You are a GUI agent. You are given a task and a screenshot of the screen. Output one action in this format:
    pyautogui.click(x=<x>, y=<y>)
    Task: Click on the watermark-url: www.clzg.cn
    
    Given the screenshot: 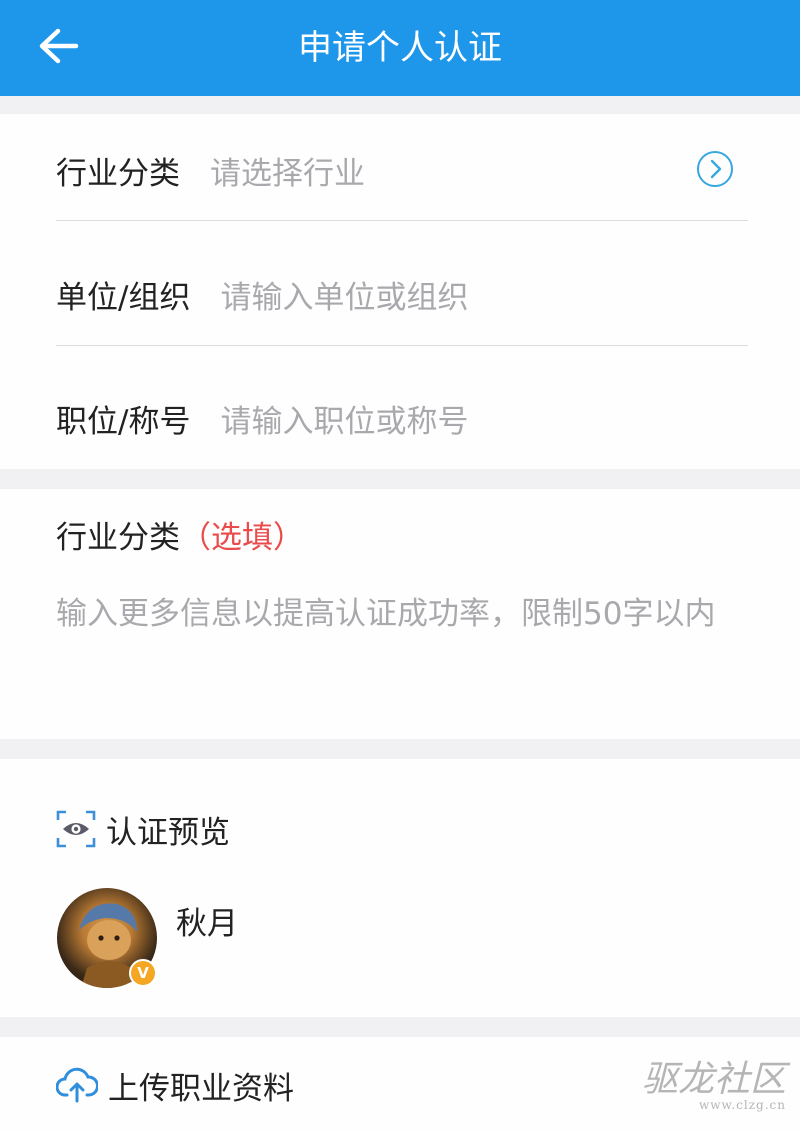 What is the action you would take?
    pyautogui.click(x=742, y=1105)
    